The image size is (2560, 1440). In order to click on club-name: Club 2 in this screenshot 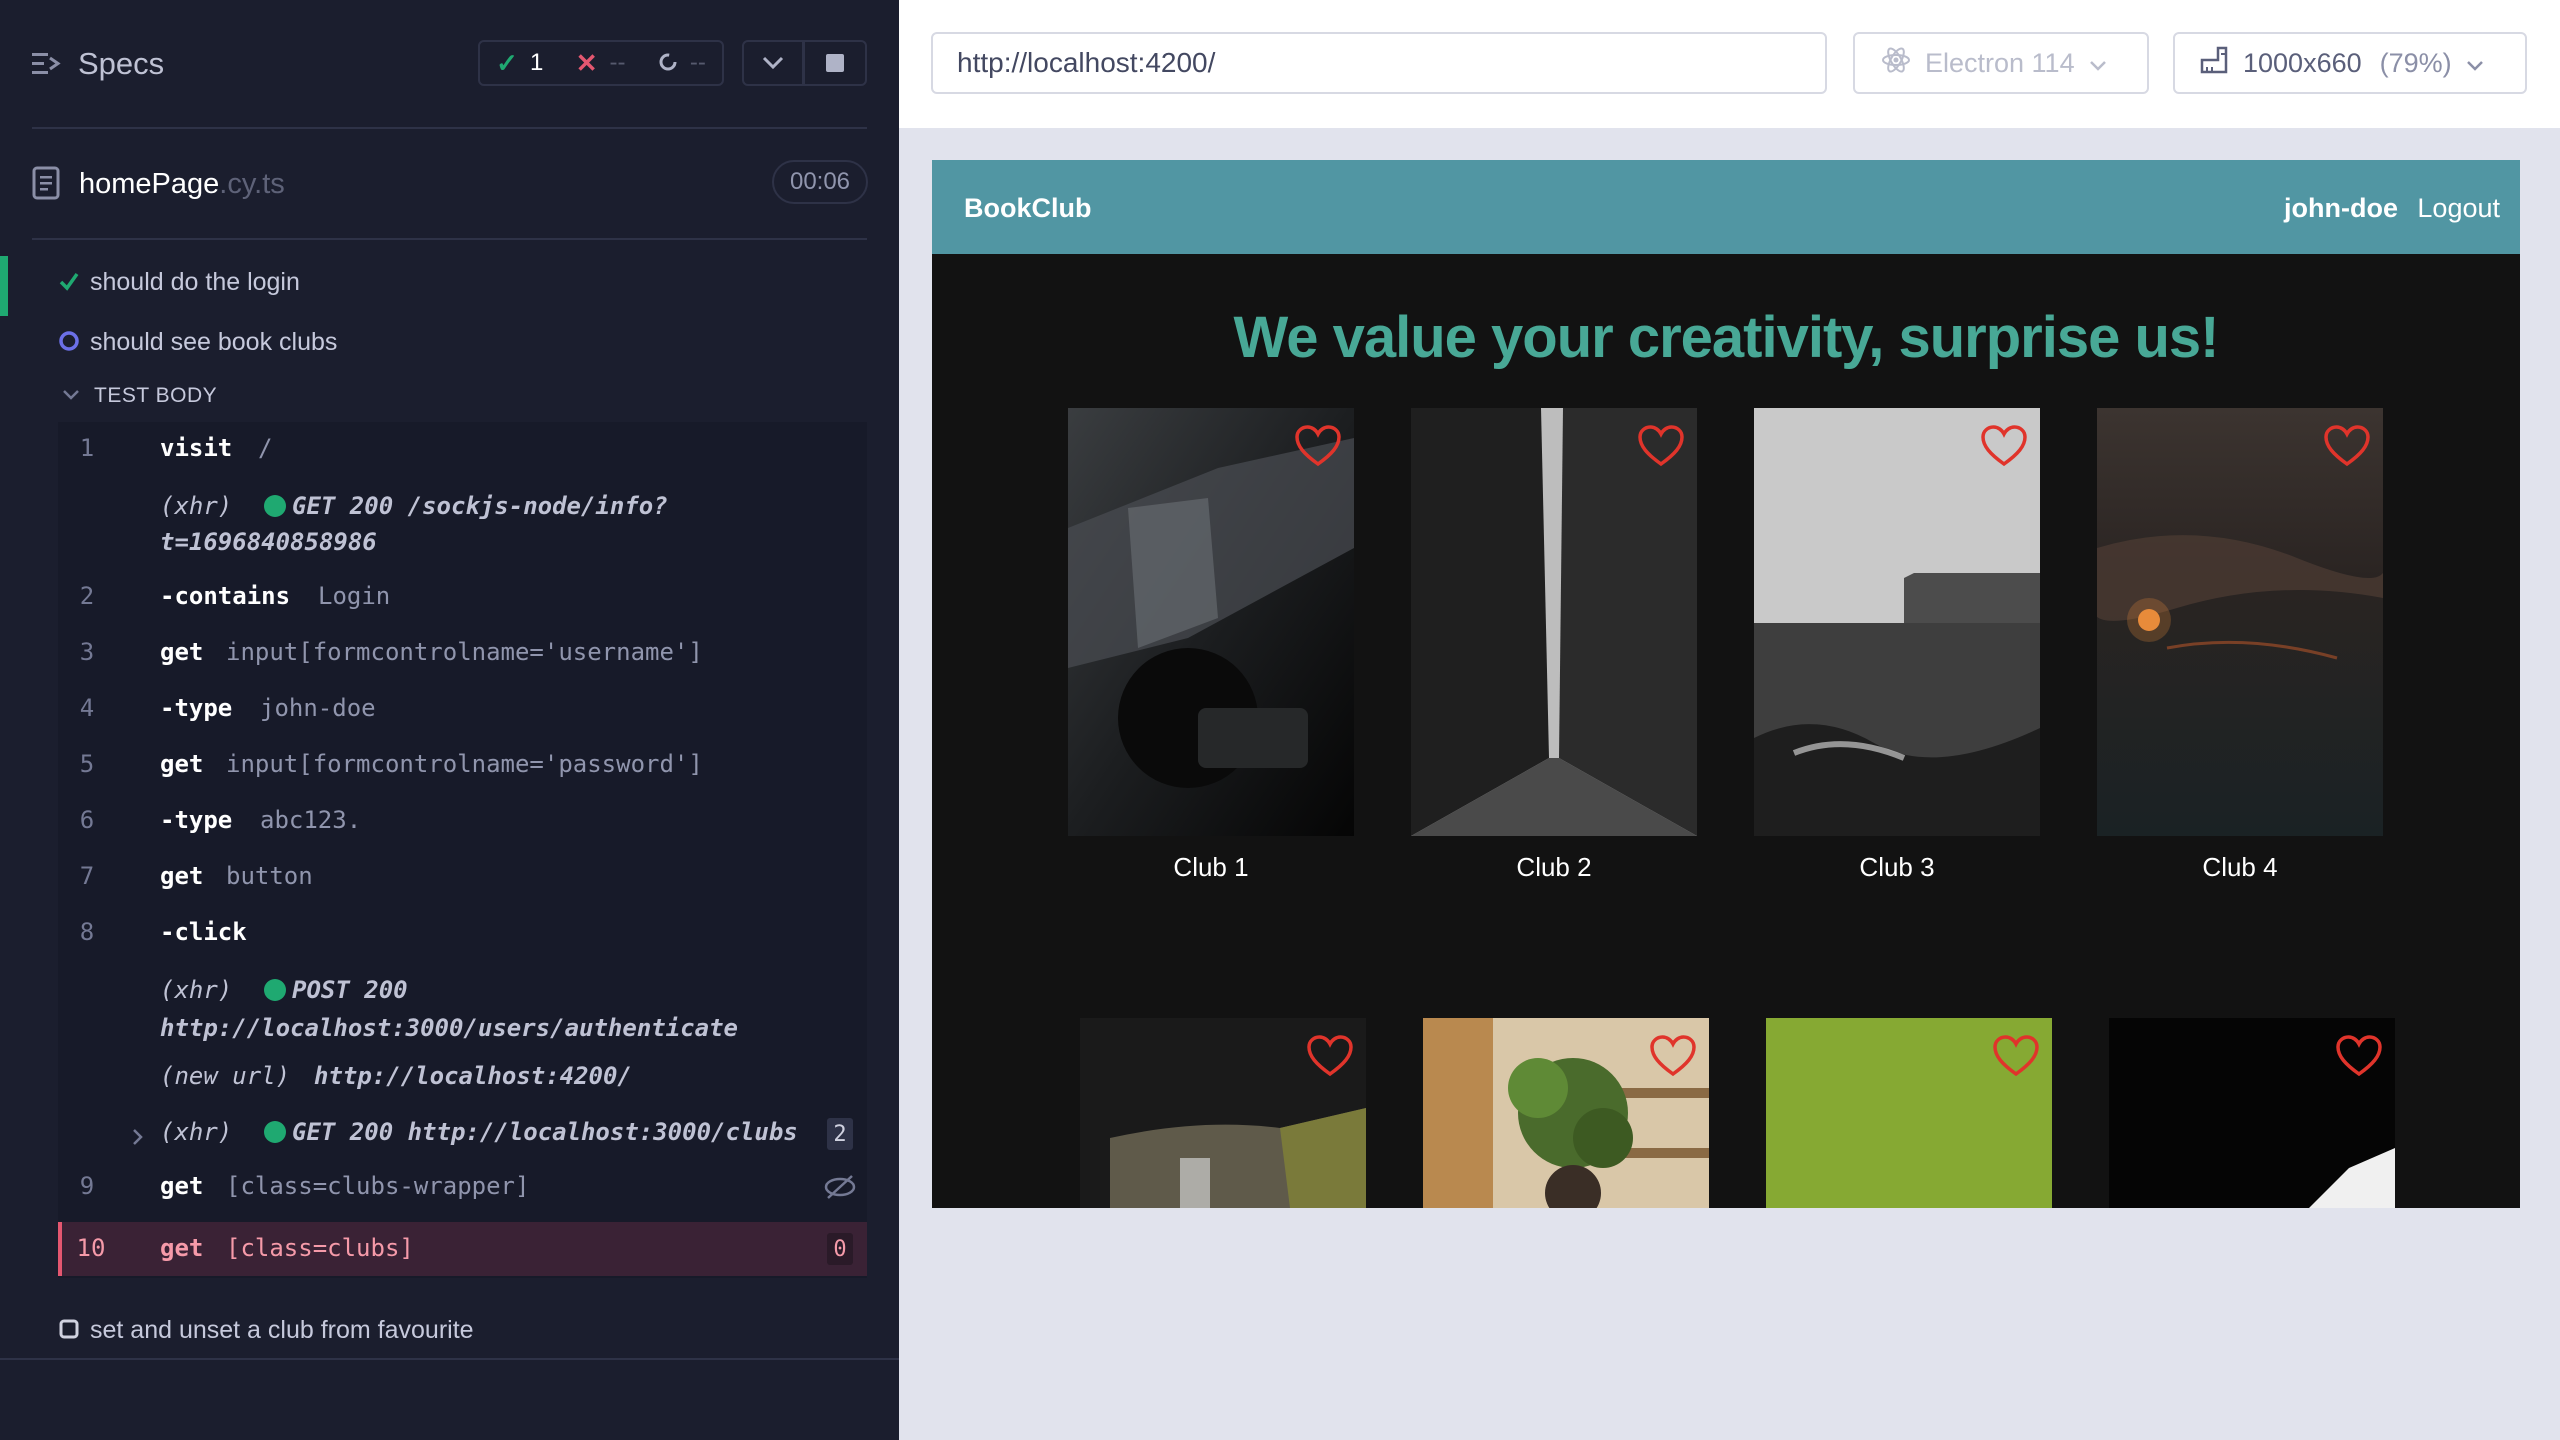, I will do `click(1554, 867)`.